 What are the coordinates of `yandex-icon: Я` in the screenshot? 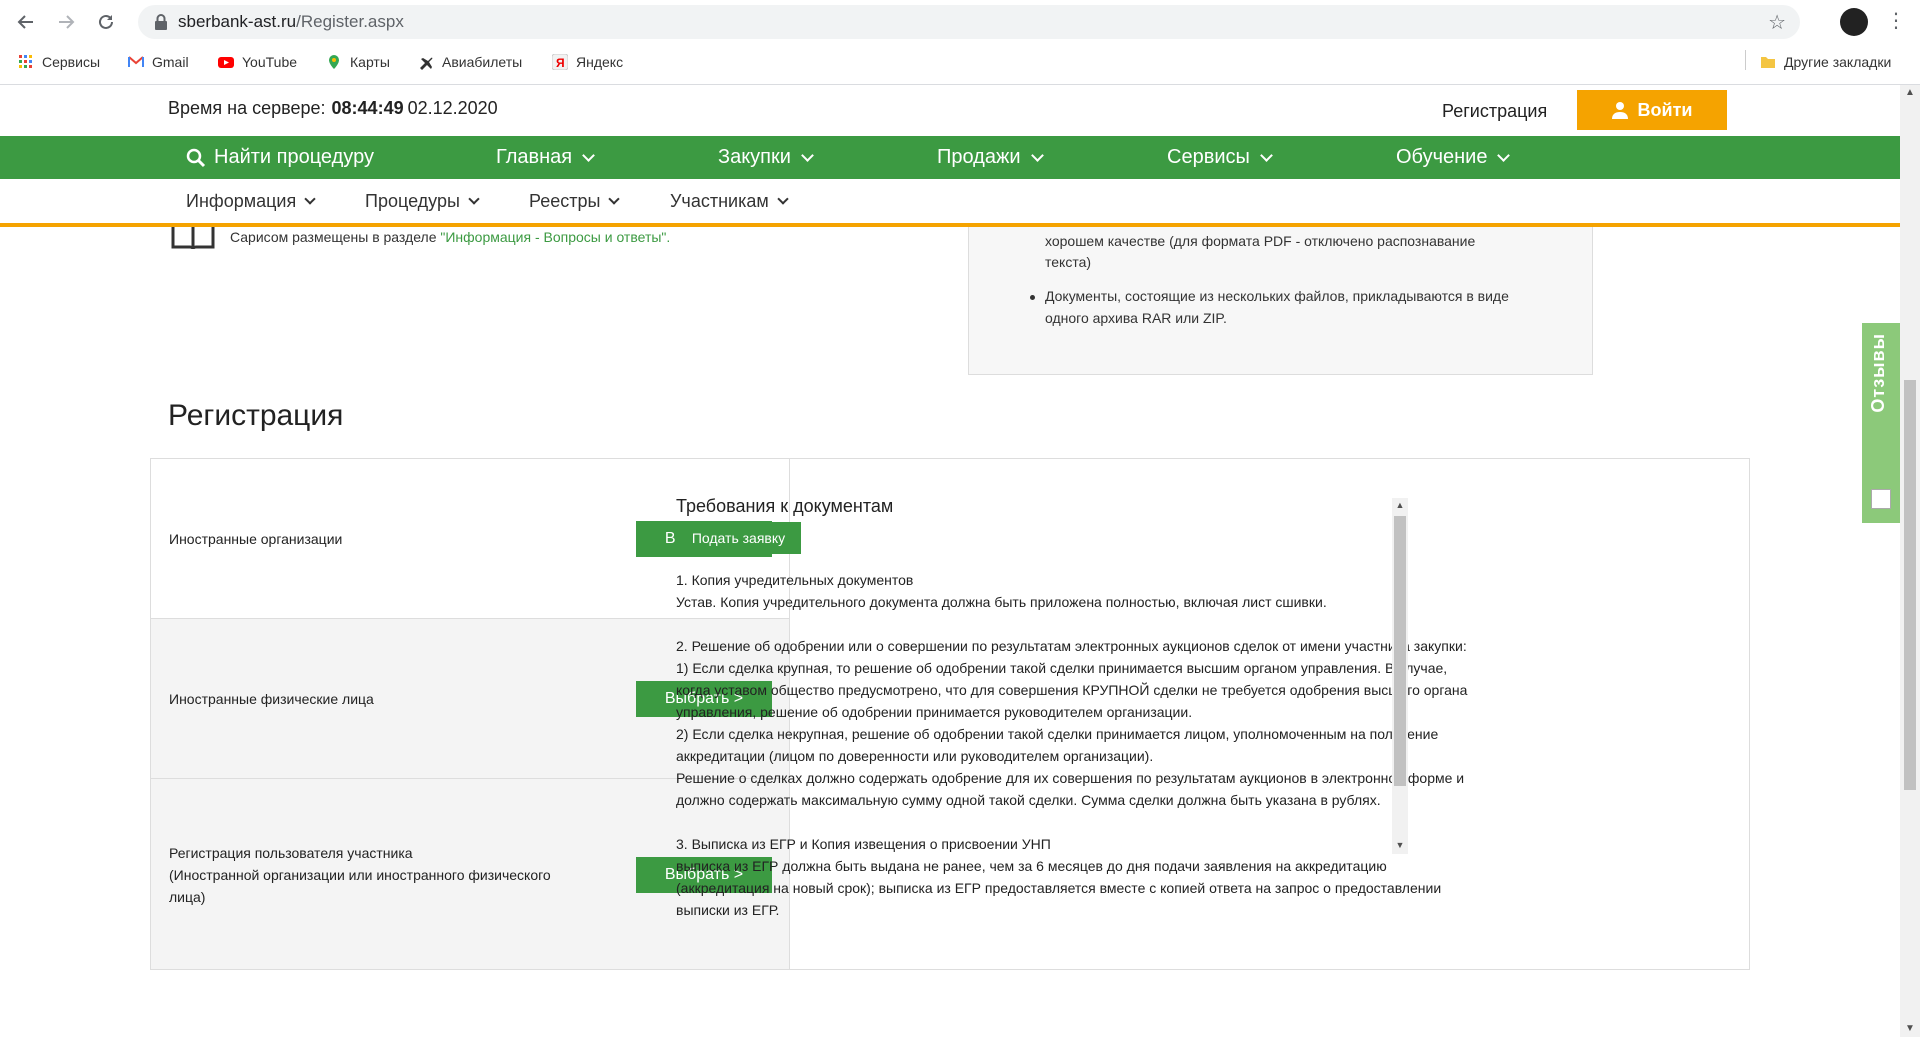 It's located at (560, 62).